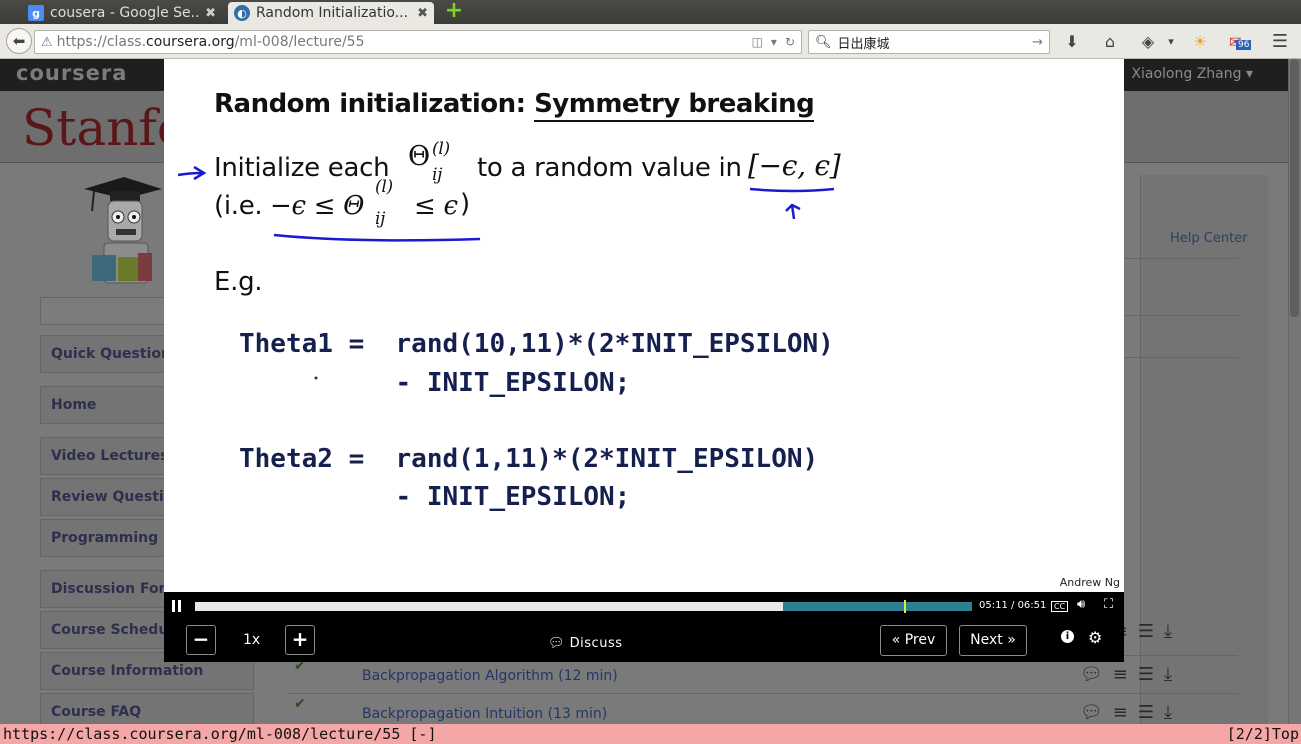 The height and width of the screenshot is (744, 1301). What do you see at coordinates (1192, 74) in the screenshot?
I see `user-menu: Xiaolong Zhang ▾` at bounding box center [1192, 74].